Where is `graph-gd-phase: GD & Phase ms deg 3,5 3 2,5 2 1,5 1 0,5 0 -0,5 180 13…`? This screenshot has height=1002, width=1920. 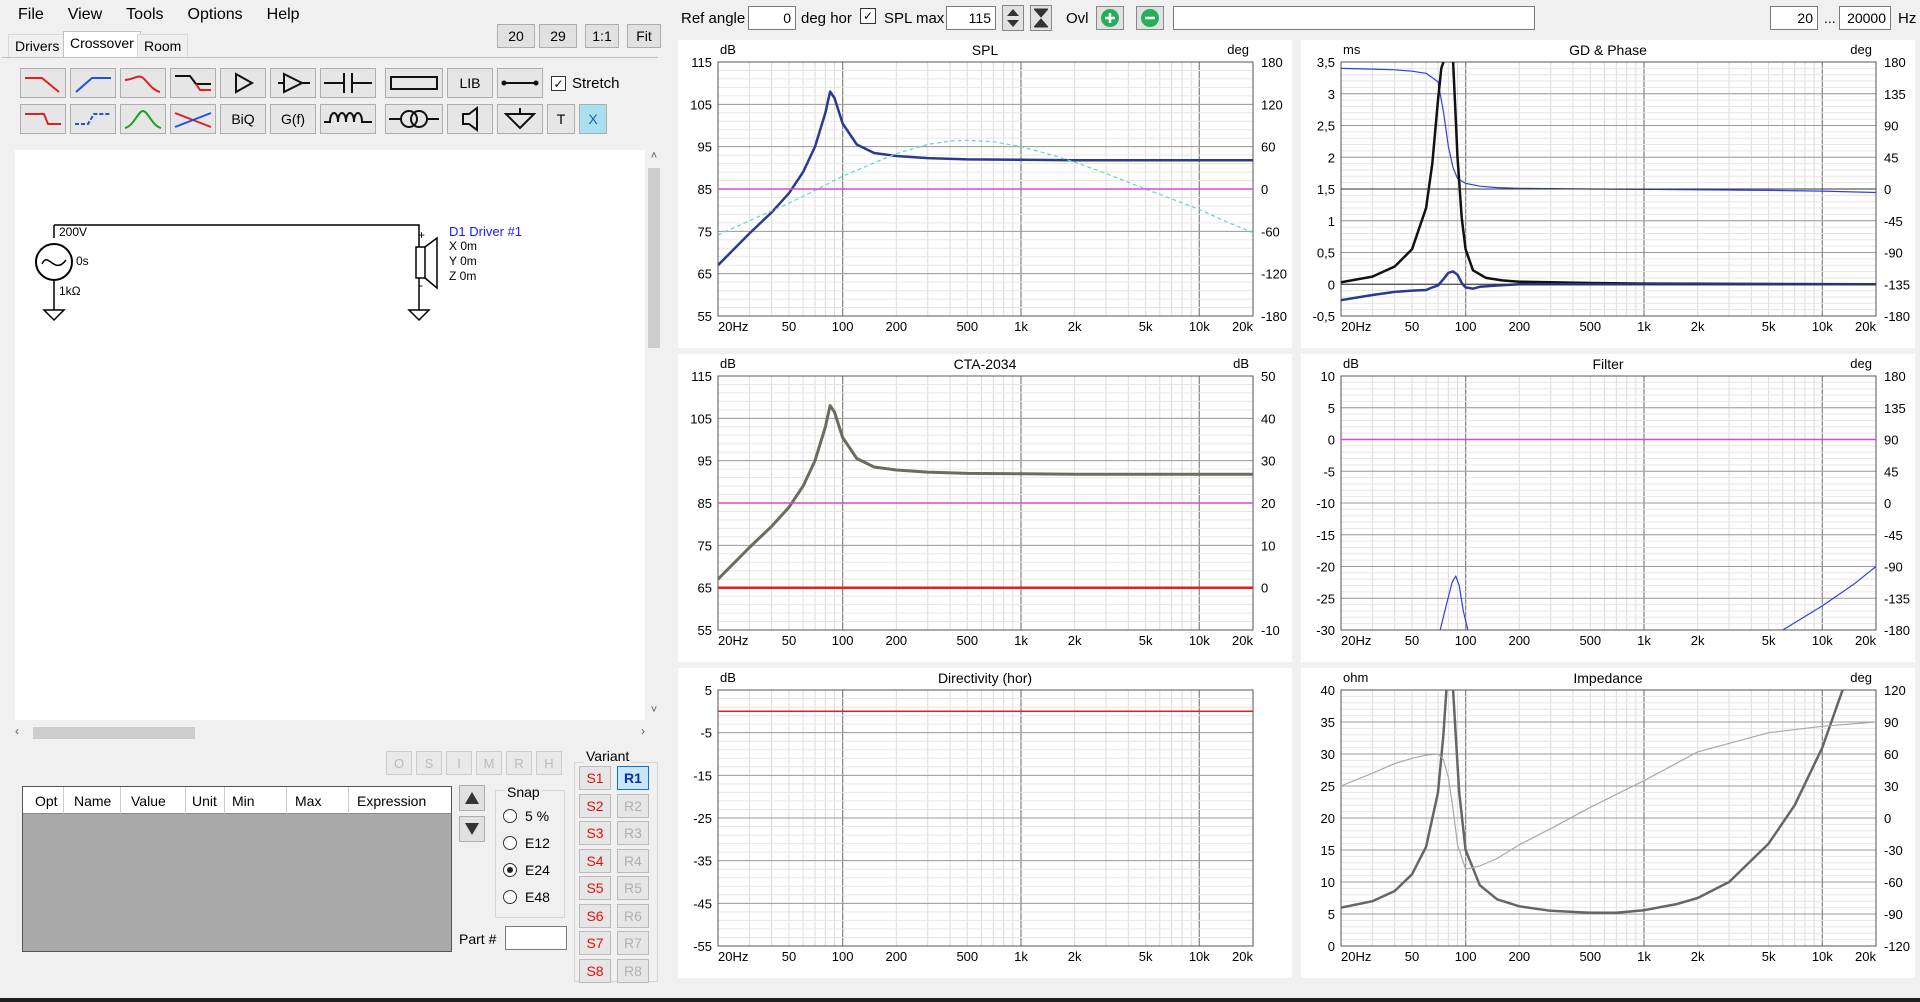
graph-gd-phase: GD & Phase ms deg 3,5 3 2,5 2 1,5 1 0,5 0 -0,5 180 13… is located at coordinates (1608, 194).